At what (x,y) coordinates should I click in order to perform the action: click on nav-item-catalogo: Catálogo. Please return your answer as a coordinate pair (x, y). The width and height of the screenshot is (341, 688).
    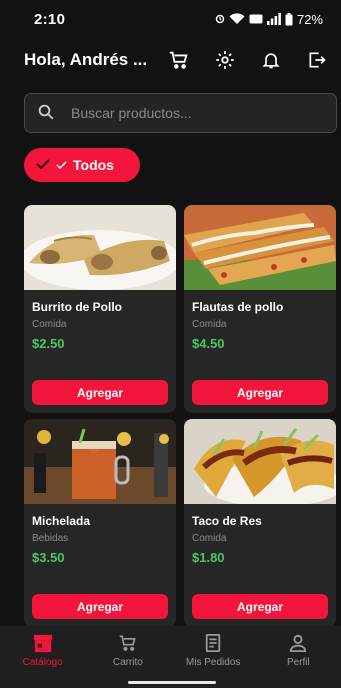
    Looking at the image, I should click on (42, 657).